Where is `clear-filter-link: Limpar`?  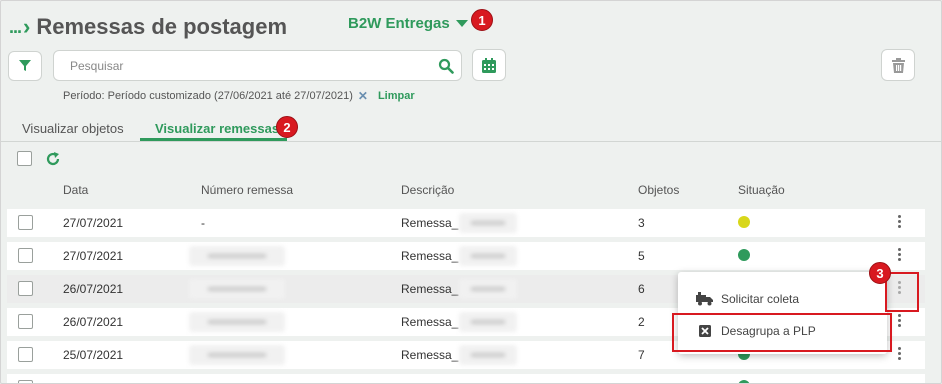 clear-filter-link: Limpar is located at coordinates (396, 96).